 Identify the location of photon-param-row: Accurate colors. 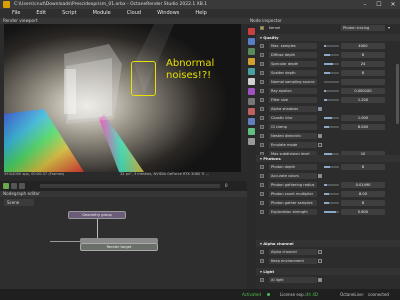
(328, 176).